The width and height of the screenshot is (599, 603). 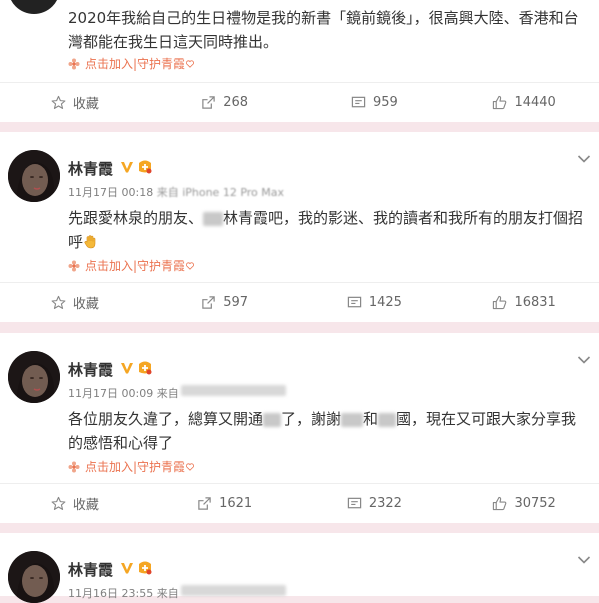 I want to click on post-meta: 11月17日 00:09 来自, so click(x=177, y=393).